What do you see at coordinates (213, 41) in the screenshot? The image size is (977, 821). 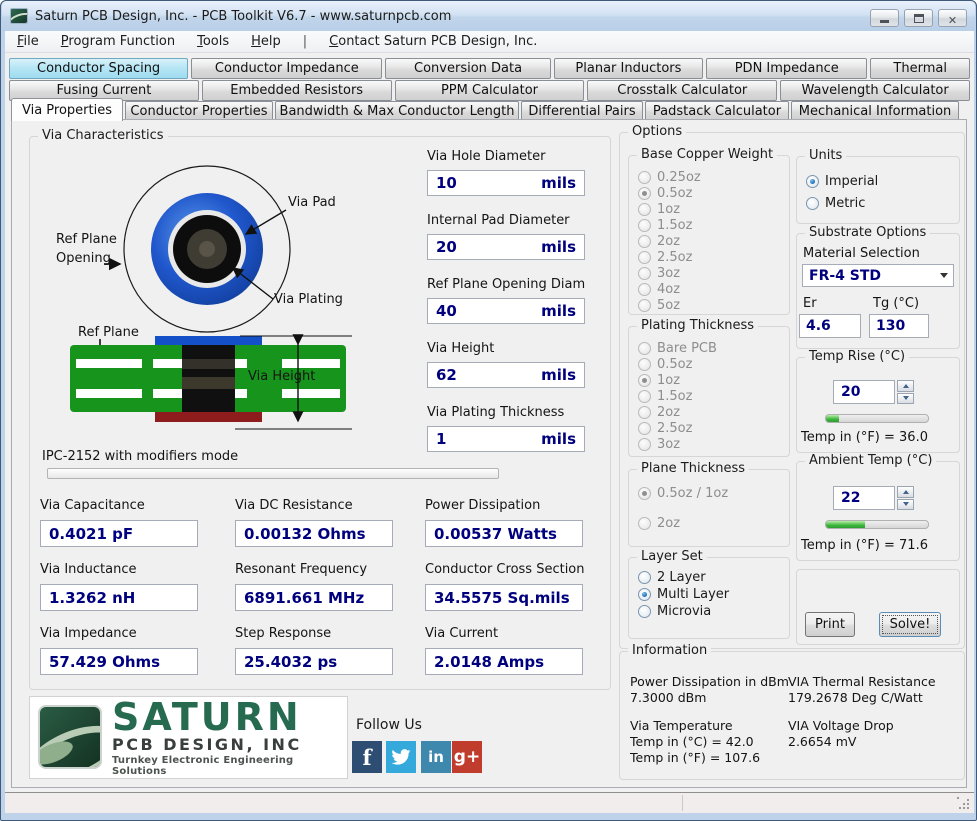 I see `menu-tools: Tools` at bounding box center [213, 41].